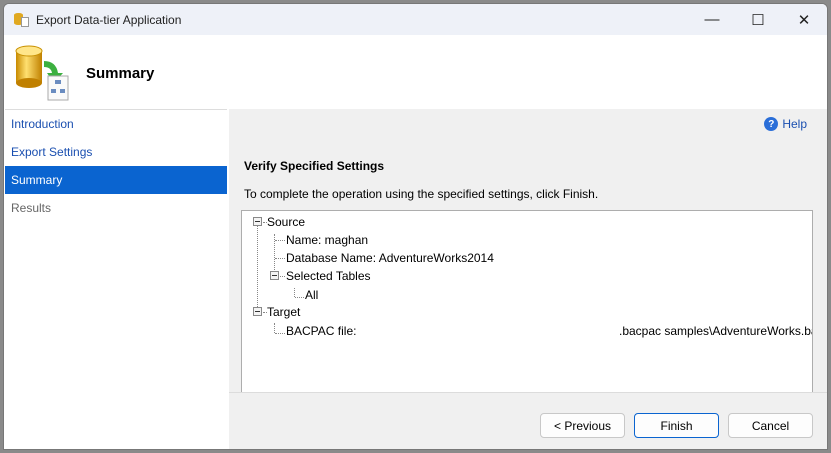 The width and height of the screenshot is (831, 453). I want to click on maximize-button: ☐, so click(758, 19).